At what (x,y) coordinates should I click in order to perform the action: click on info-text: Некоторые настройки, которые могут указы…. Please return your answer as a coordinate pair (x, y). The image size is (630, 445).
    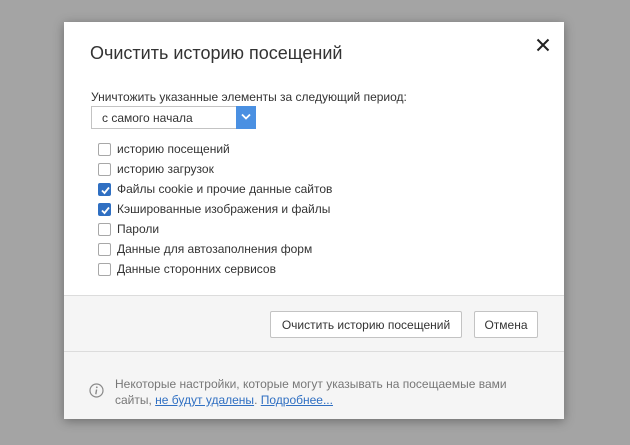
    Looking at the image, I should click on (325, 392).